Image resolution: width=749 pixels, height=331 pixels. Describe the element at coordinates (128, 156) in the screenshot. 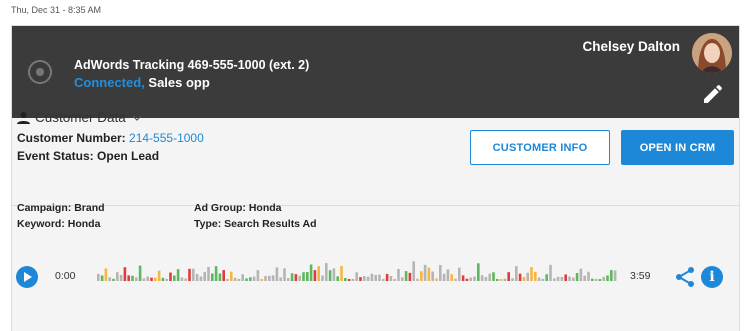

I see `event-status-value: Open Lead` at that location.